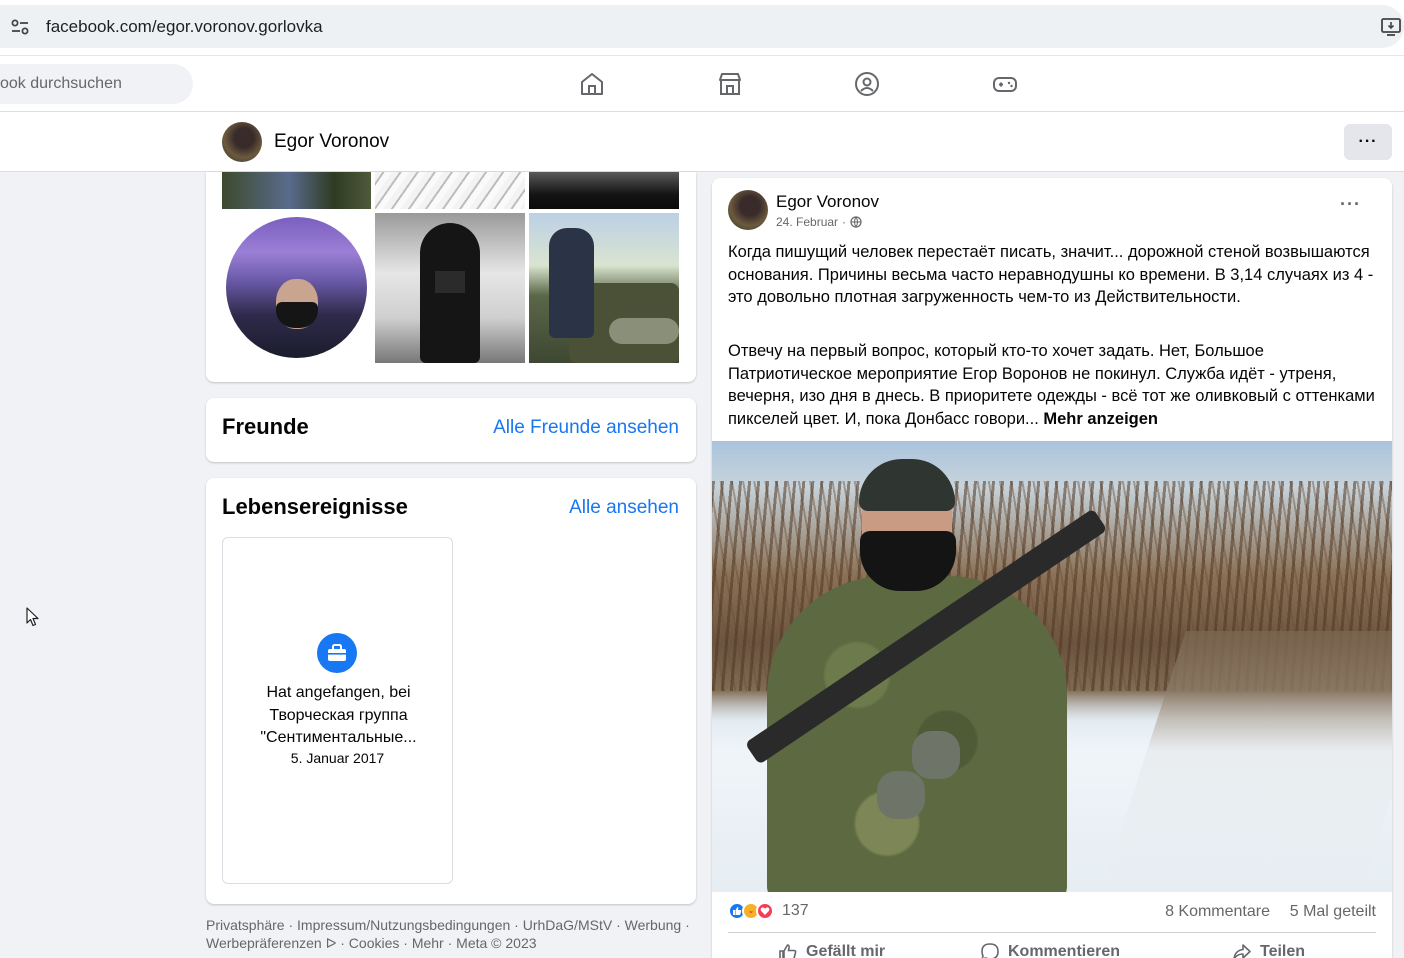  I want to click on home-icon, so click(592, 84).